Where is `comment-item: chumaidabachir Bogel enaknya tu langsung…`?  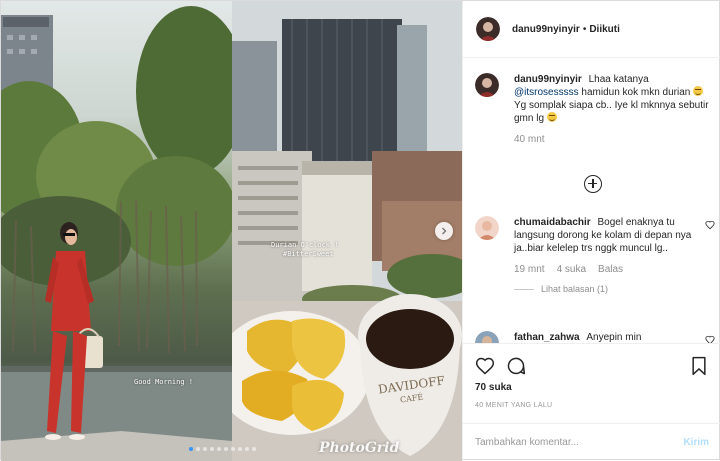
comment-item: chumaidabachir Bogel enaknya tu langsung… is located at coordinates (595, 255).